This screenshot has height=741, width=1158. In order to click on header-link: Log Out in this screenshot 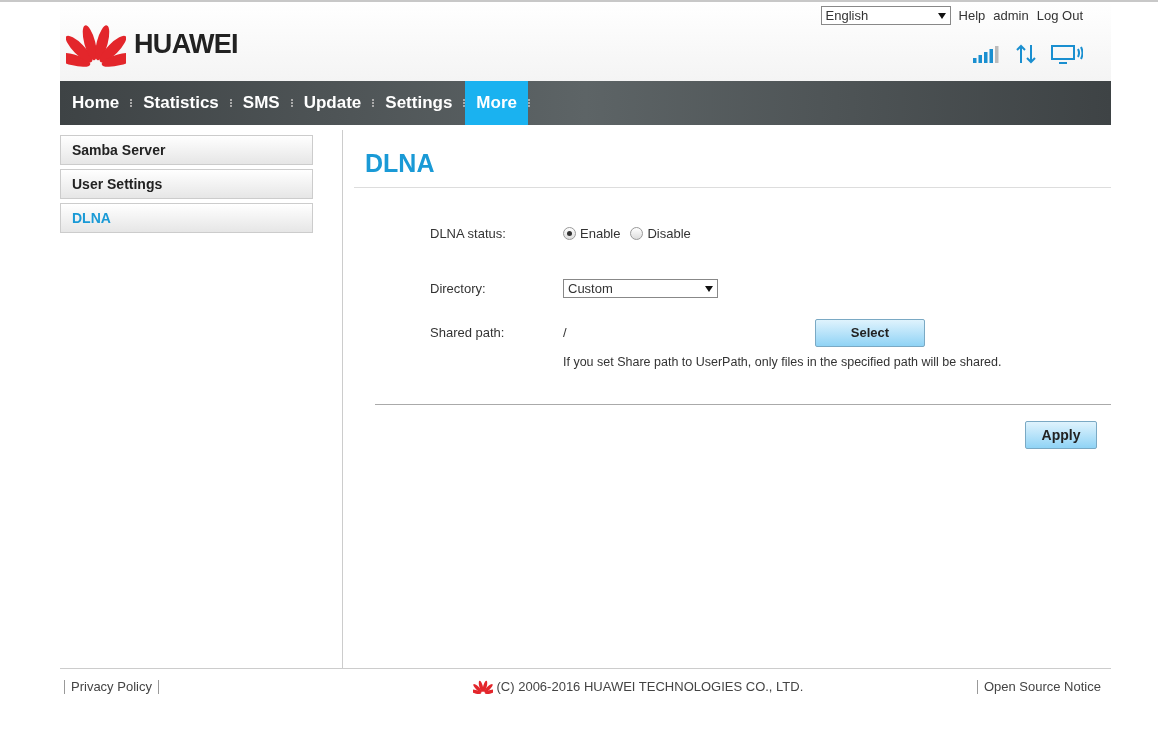, I will do `click(1059, 16)`.